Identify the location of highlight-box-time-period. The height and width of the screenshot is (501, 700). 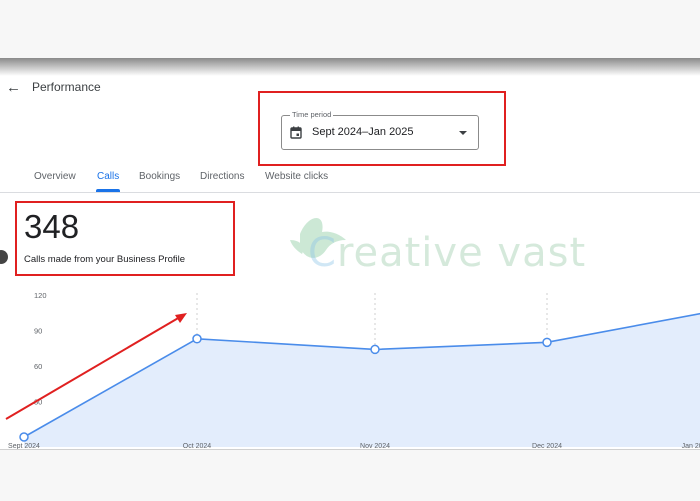
(382, 128).